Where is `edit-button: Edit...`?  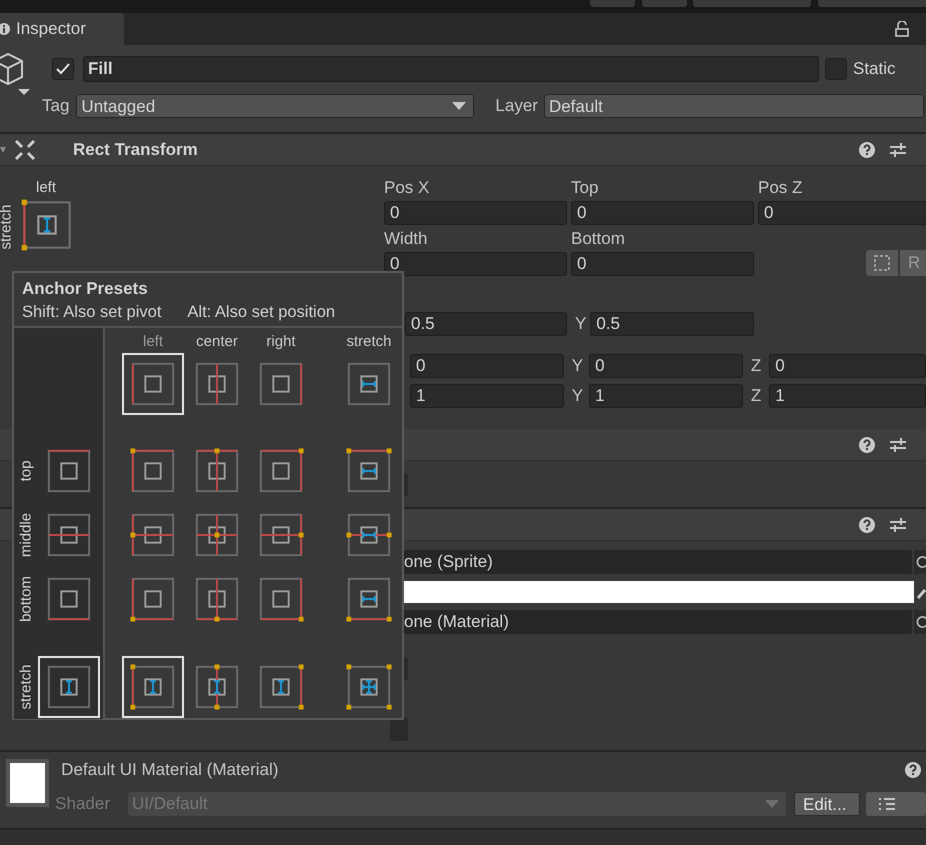 edit-button: Edit... is located at coordinates (827, 804).